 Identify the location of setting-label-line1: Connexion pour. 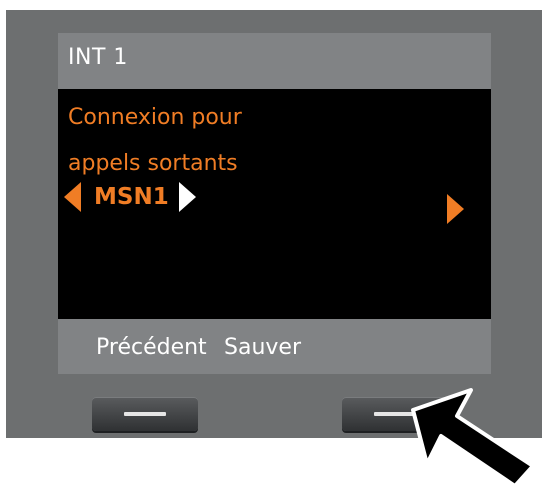
(155, 117).